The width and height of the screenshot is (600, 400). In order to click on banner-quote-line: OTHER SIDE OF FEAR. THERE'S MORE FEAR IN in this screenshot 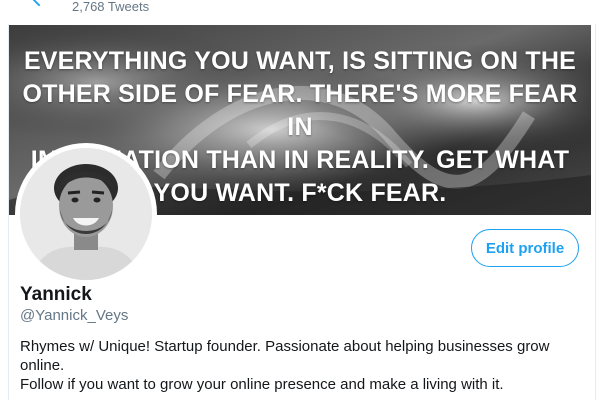, I will do `click(300, 110)`.